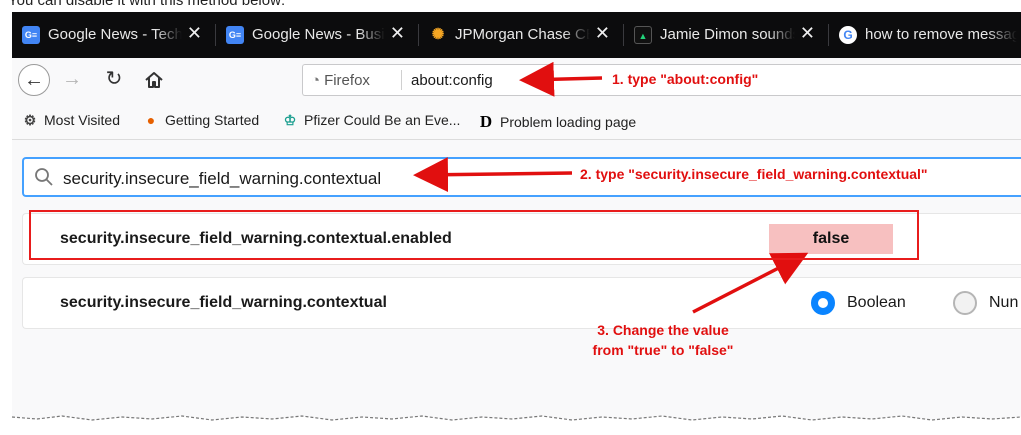 The height and width of the screenshot is (435, 1021). I want to click on home-button, so click(154, 80).